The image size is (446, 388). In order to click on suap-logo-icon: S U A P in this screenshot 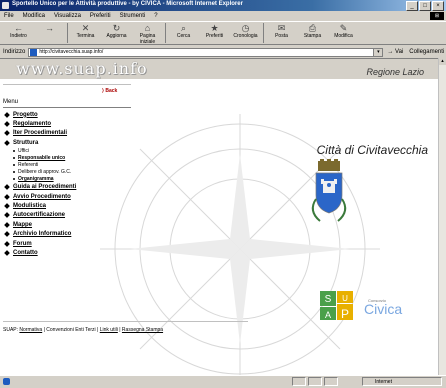, I will do `click(336, 306)`.